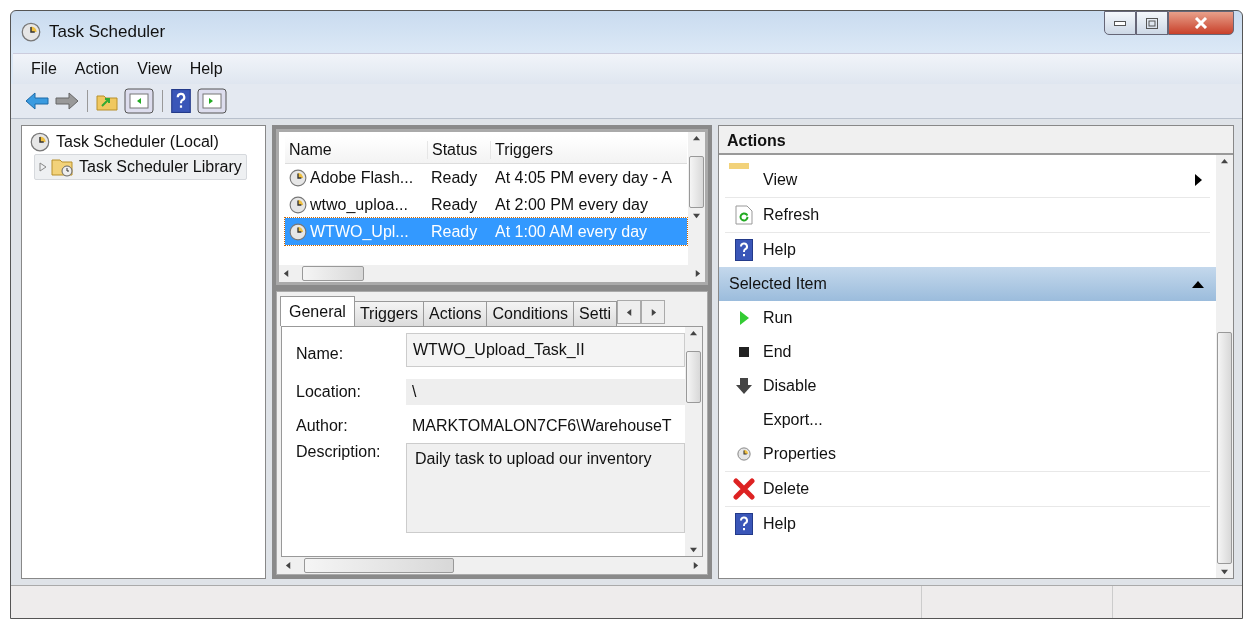  What do you see at coordinates (459, 149) in the screenshot?
I see `column-header: Status` at bounding box center [459, 149].